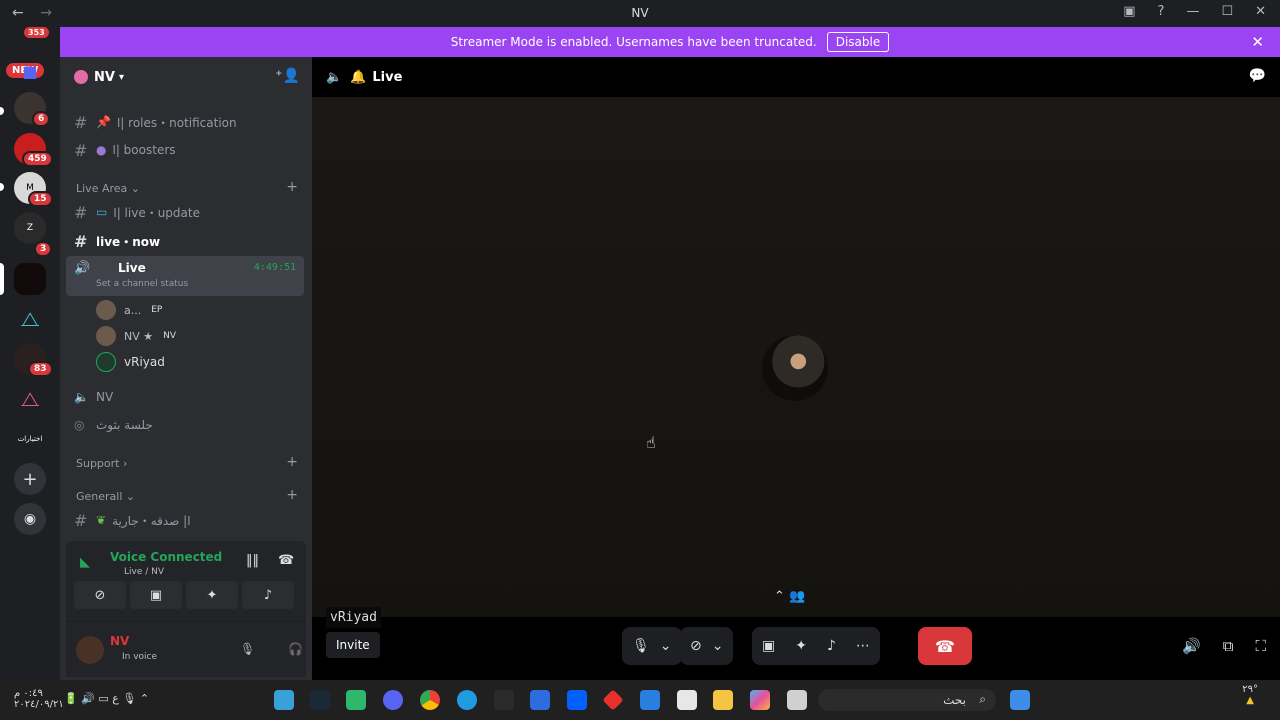 This screenshot has width=1280, height=720. Describe the element at coordinates (1192, 11) in the screenshot. I see `minimize-button: —` at that location.